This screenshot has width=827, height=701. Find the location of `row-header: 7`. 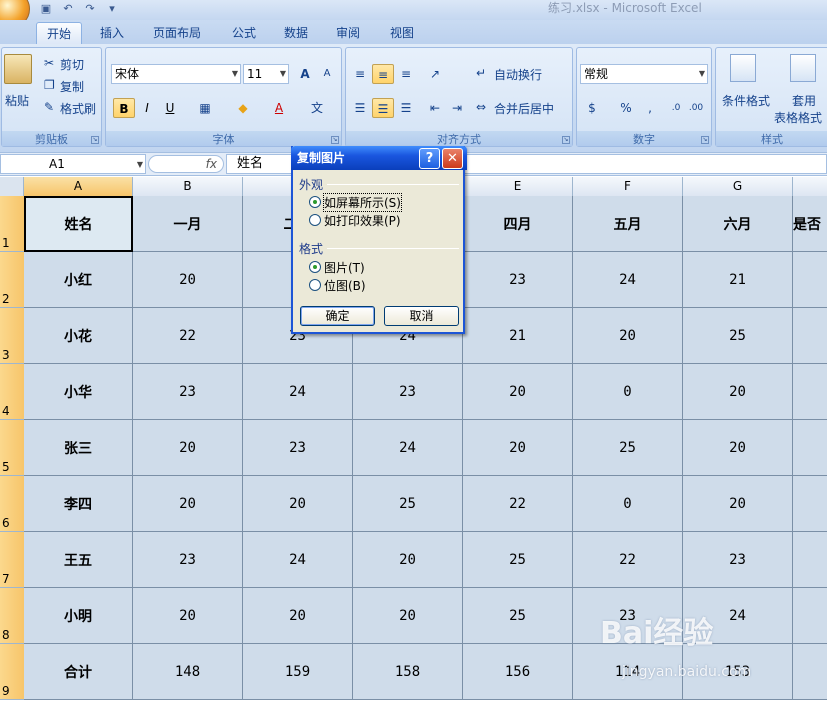

row-header: 7 is located at coordinates (12, 560).